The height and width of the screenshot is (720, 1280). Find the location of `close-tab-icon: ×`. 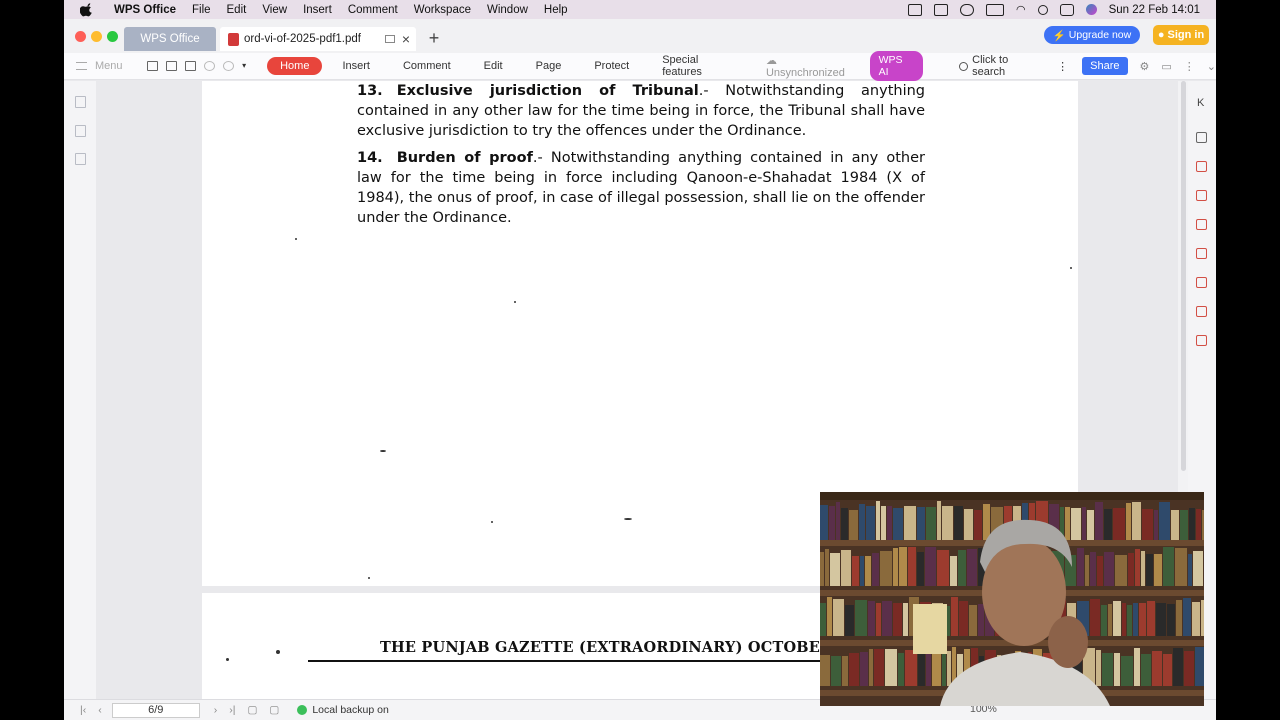

close-tab-icon: × is located at coordinates (406, 39).